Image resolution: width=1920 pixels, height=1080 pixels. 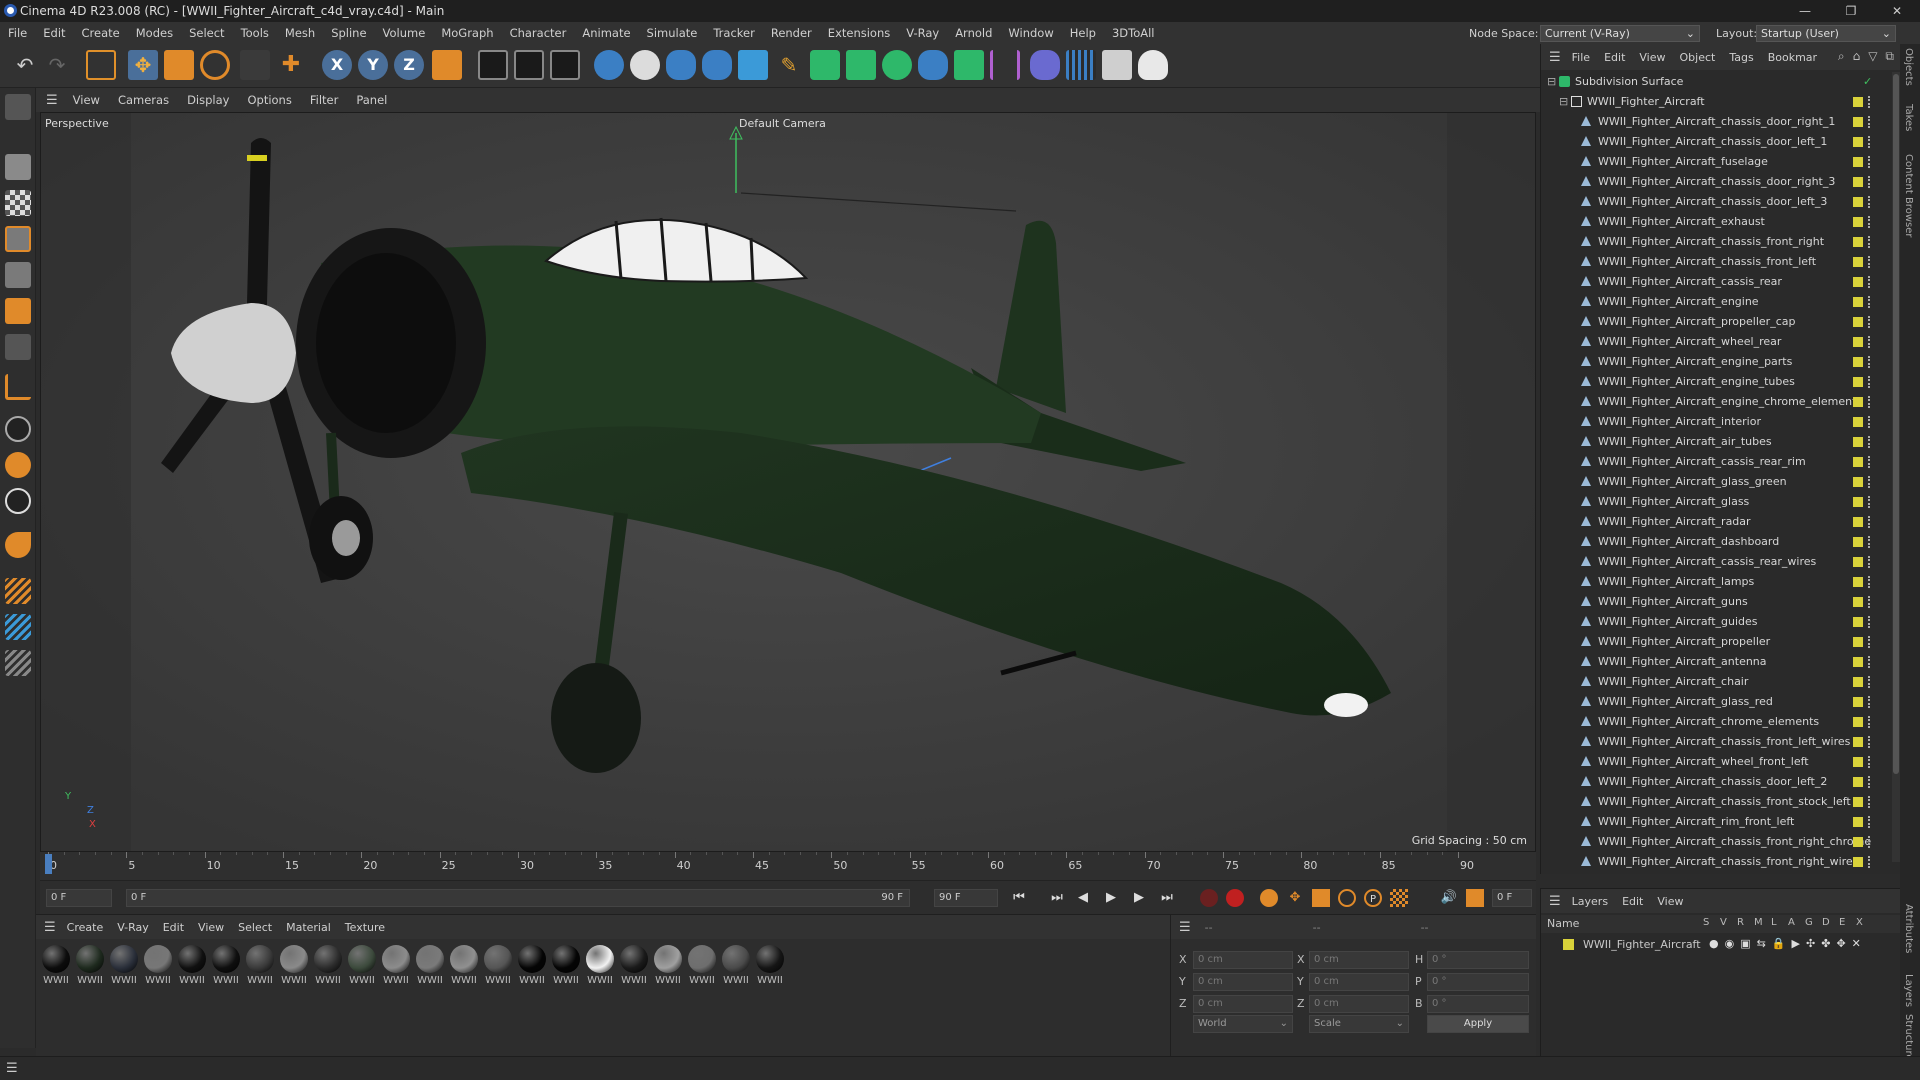 I want to click on menu-3dtoall: 3DToAll, so click(x=1133, y=33).